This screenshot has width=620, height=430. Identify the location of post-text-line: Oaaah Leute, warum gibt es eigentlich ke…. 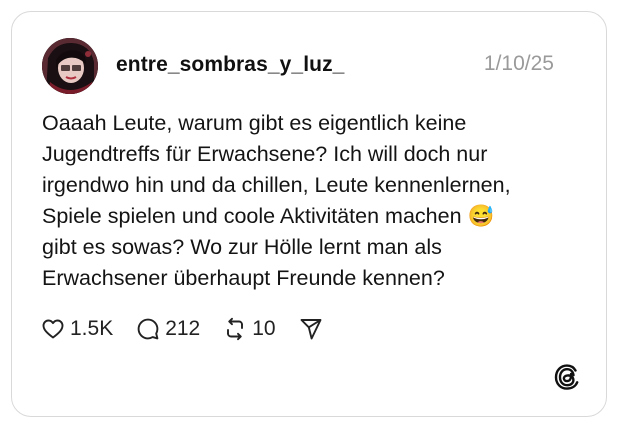
(254, 123).